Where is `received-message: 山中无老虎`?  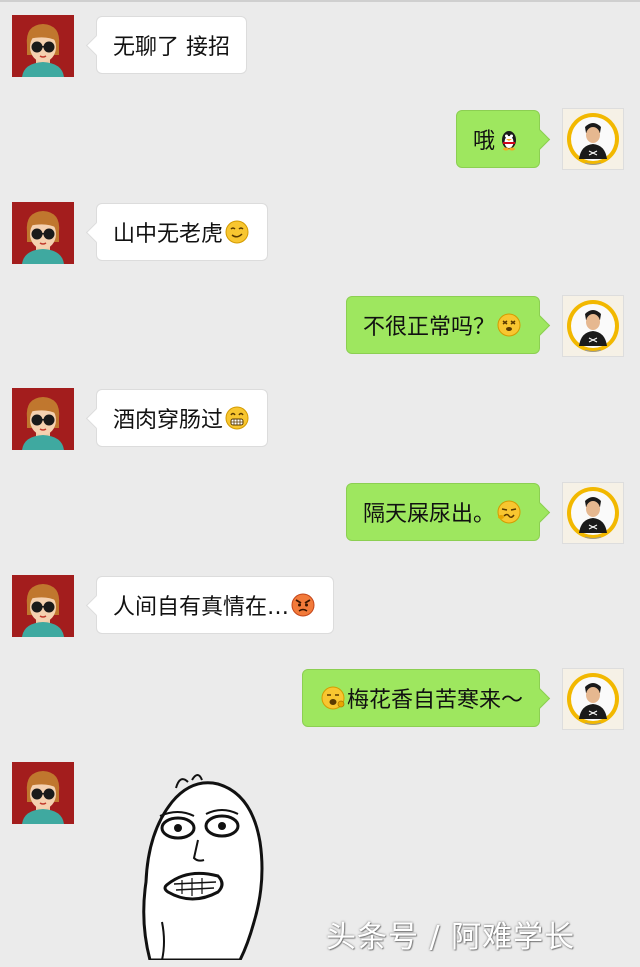 received-message: 山中无老虎 is located at coordinates (182, 232).